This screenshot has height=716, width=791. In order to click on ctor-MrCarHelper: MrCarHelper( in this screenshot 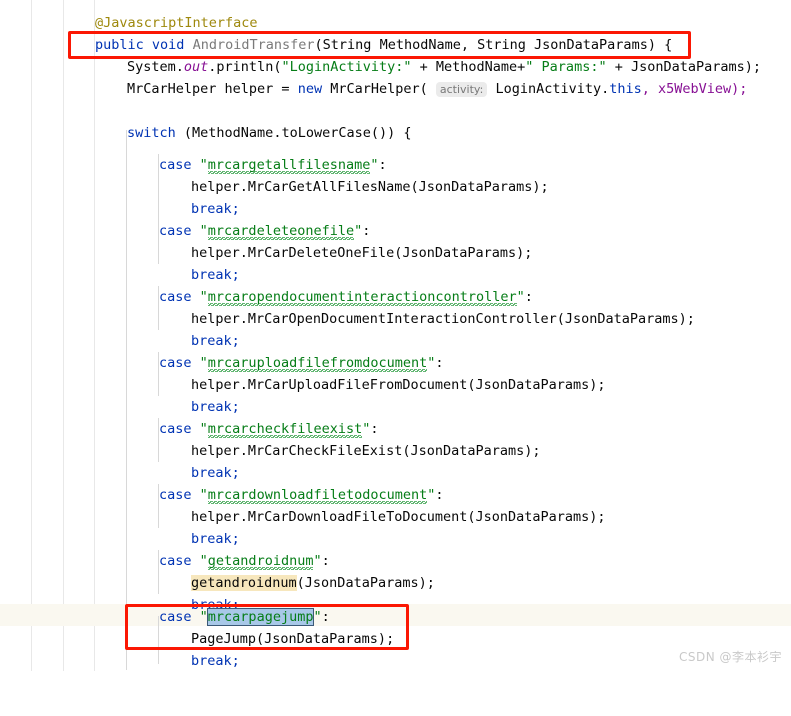, I will do `click(379, 89)`.